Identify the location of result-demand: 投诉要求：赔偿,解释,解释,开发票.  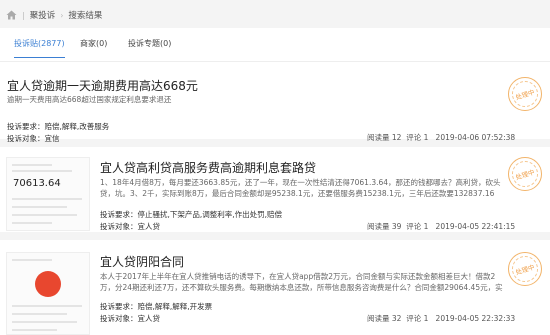
(156, 306).